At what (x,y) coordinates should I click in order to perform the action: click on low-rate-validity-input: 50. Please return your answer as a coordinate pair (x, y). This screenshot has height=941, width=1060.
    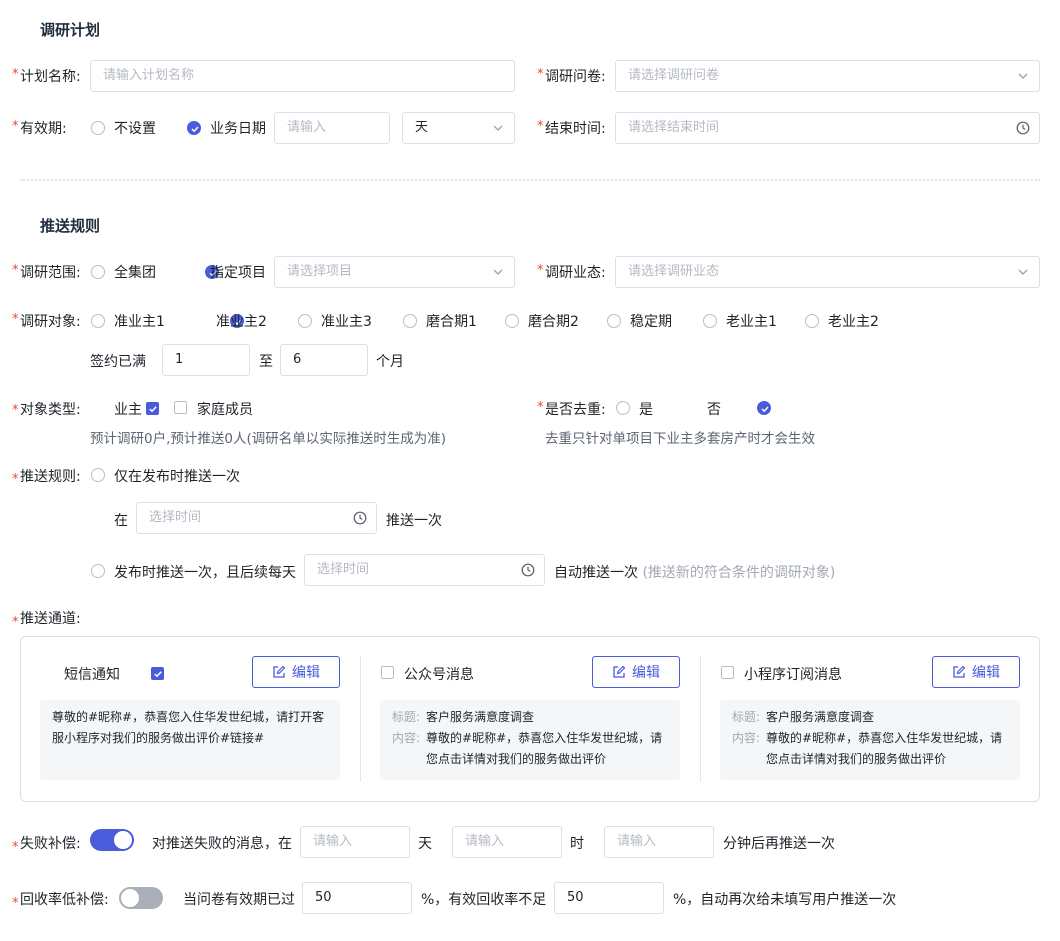
    Looking at the image, I should click on (357, 898).